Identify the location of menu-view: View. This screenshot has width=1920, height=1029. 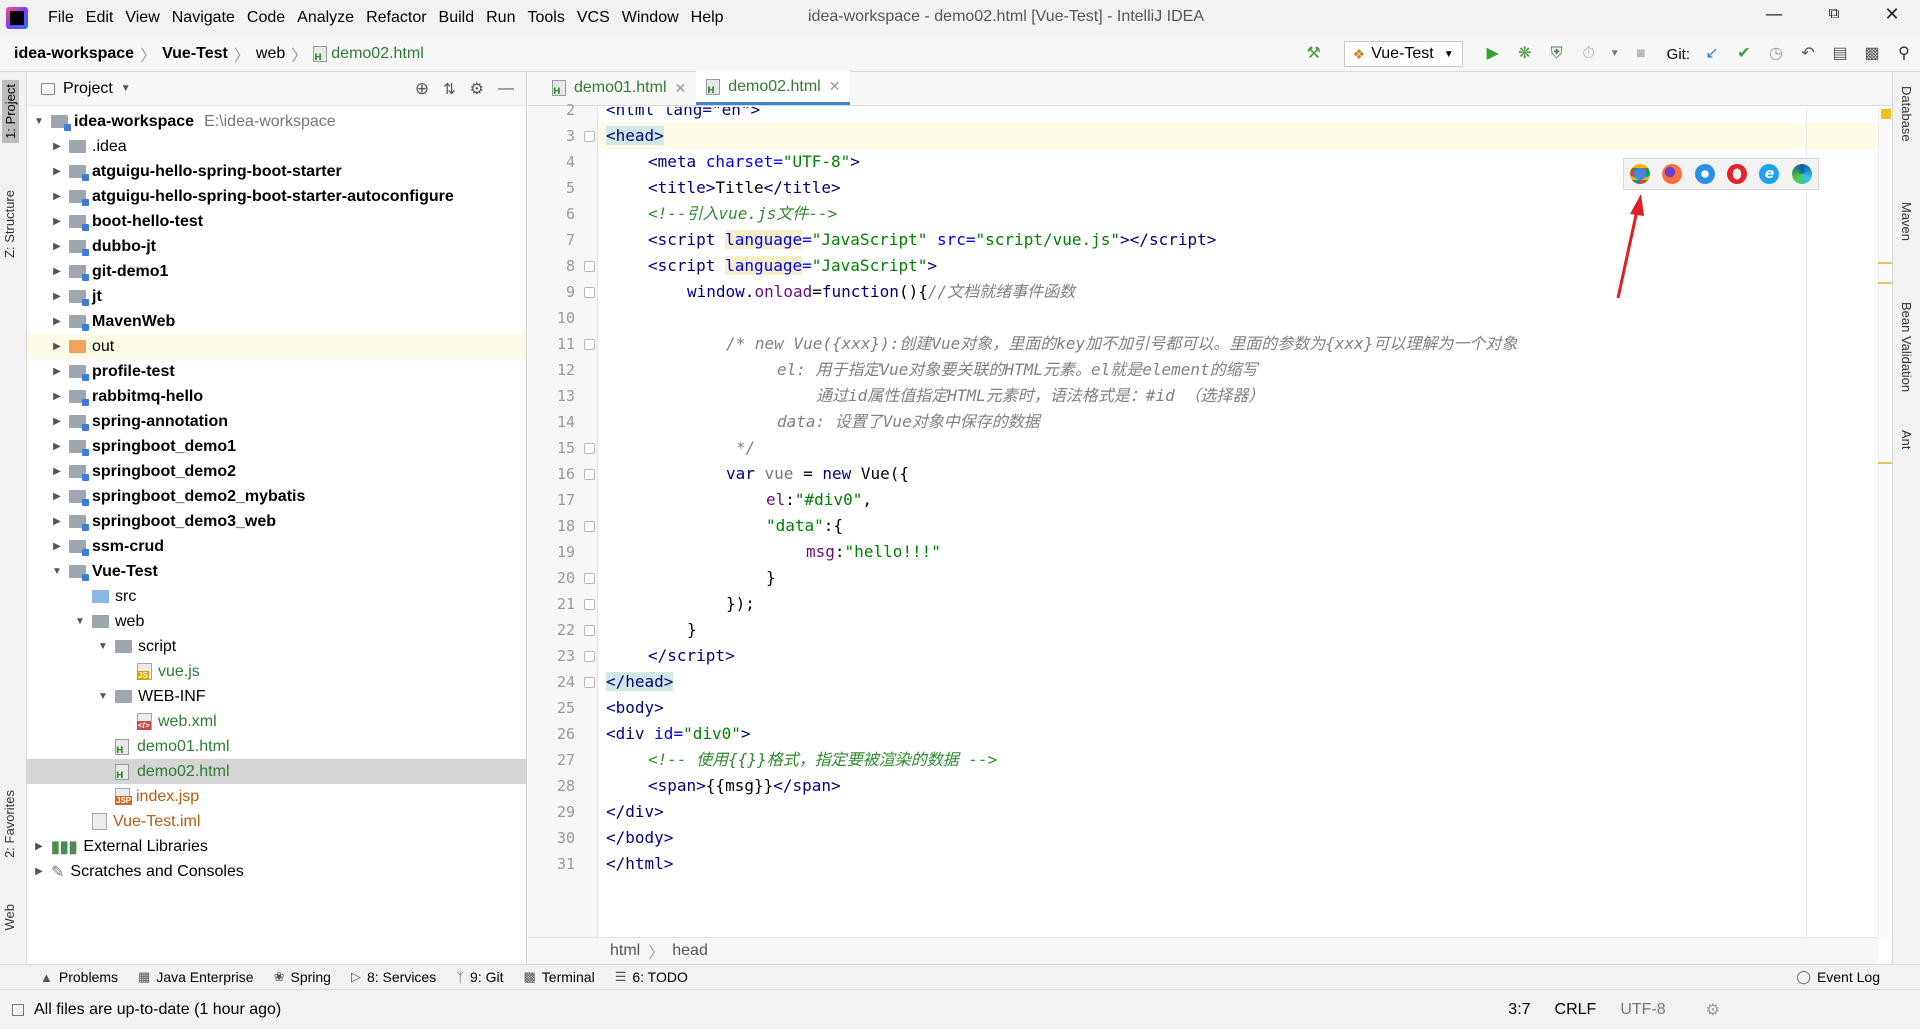
(142, 18).